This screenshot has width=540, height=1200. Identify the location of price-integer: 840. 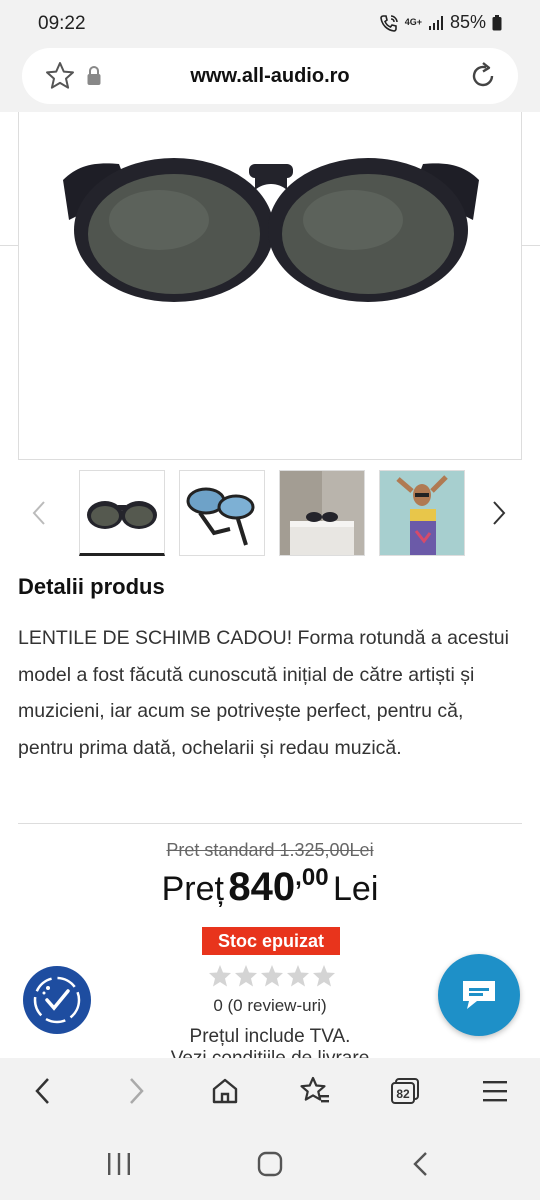
(262, 887).